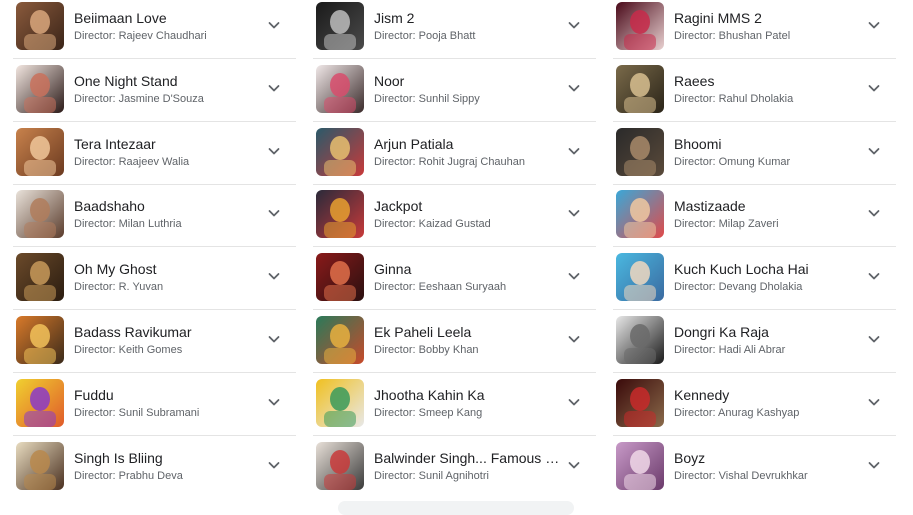  I want to click on movie-list-item: One Night Stand Director: Jasmine D'Souza, so click(154, 94).